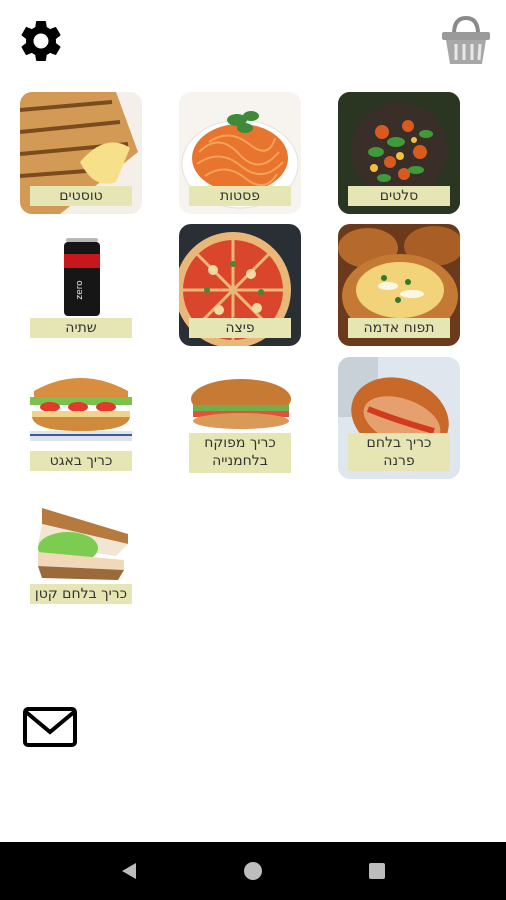 Image resolution: width=506 pixels, height=900 pixels. I want to click on home-icon, so click(253, 871).